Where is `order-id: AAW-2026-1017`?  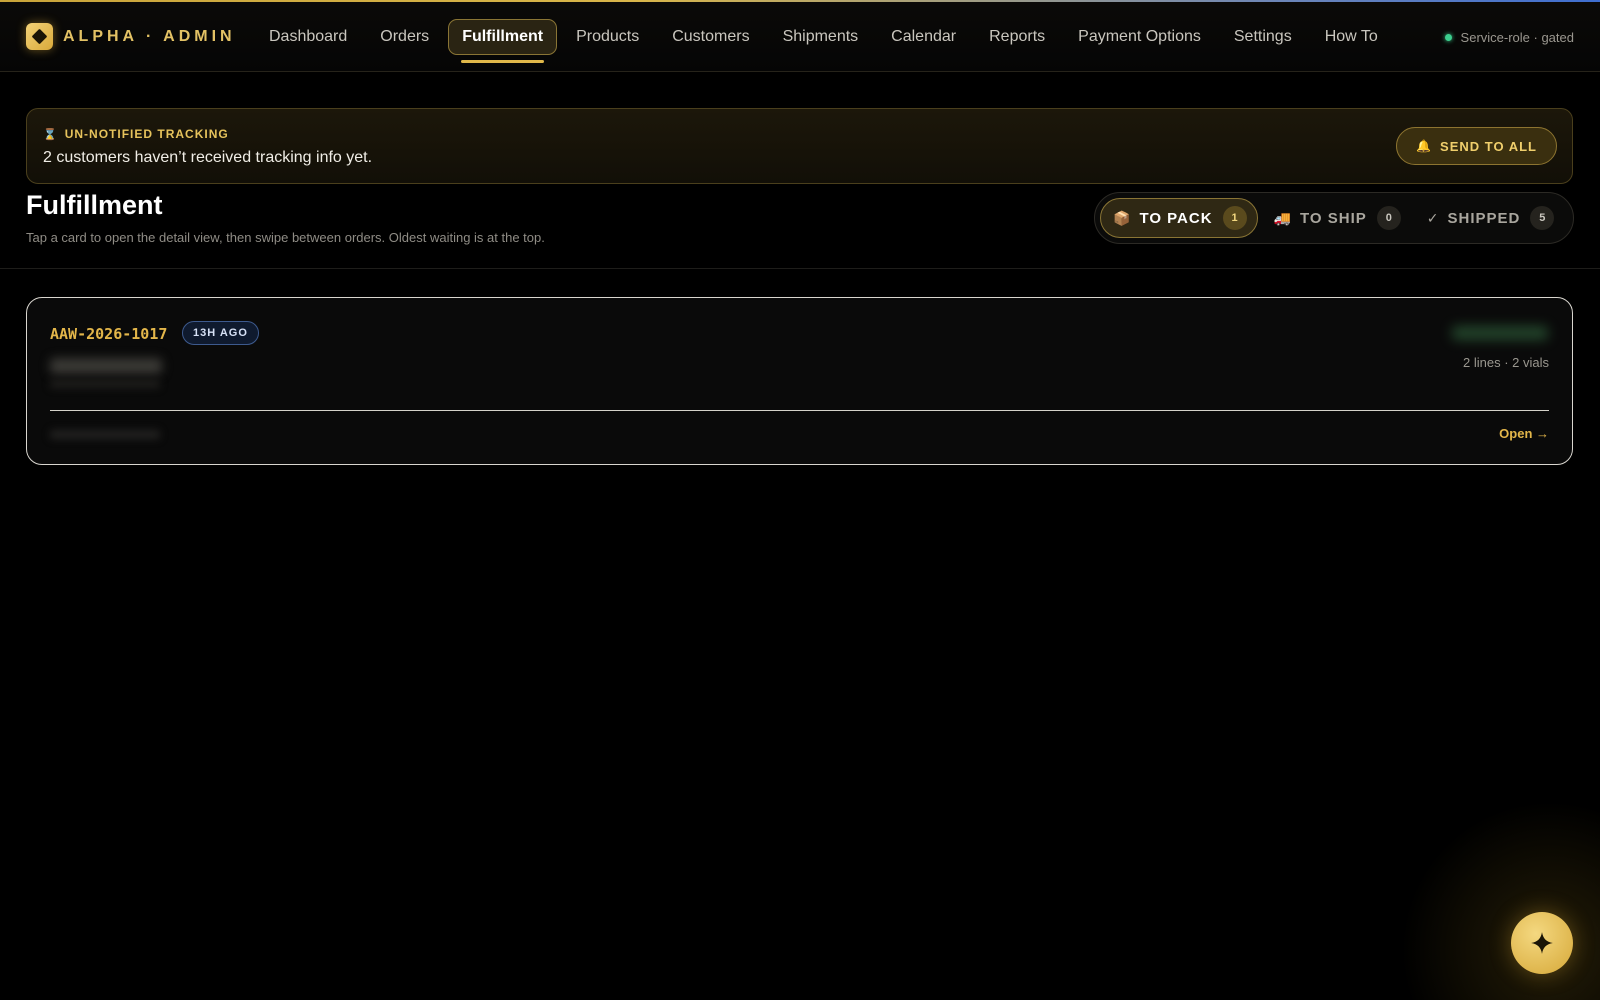 order-id: AAW-2026-1017 is located at coordinates (109, 334).